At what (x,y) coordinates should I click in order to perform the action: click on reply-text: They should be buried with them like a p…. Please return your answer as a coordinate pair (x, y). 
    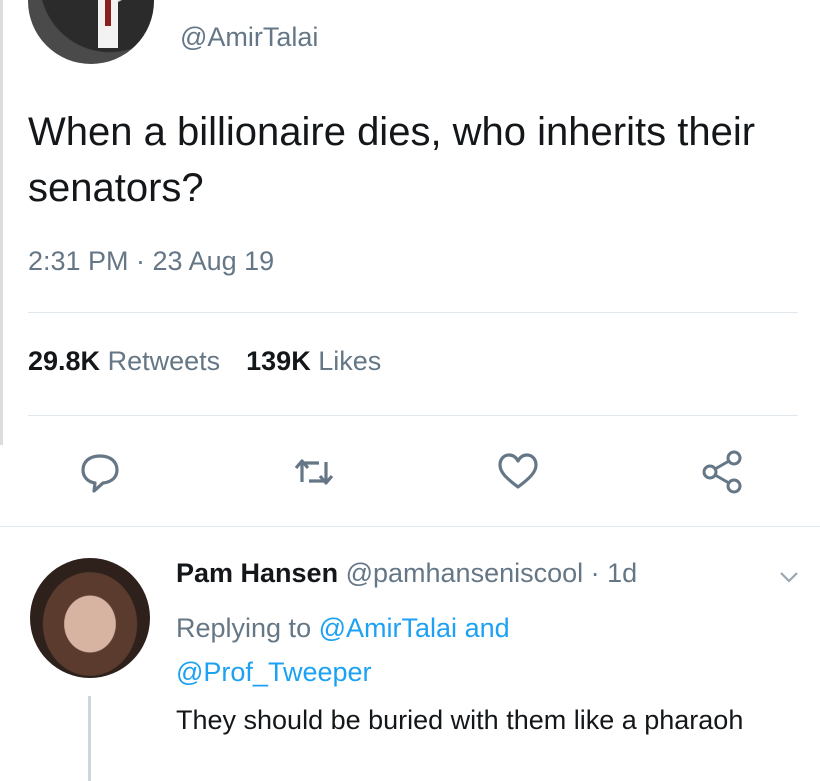
    Looking at the image, I should click on (460, 720).